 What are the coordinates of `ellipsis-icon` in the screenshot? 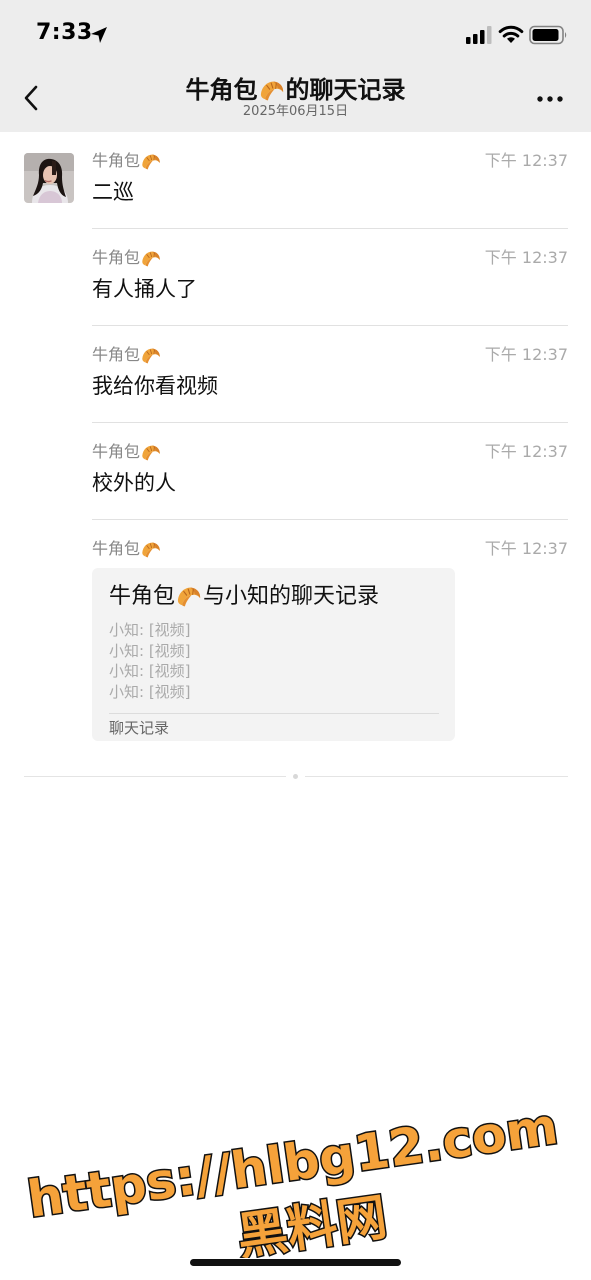 It's located at (550, 99).